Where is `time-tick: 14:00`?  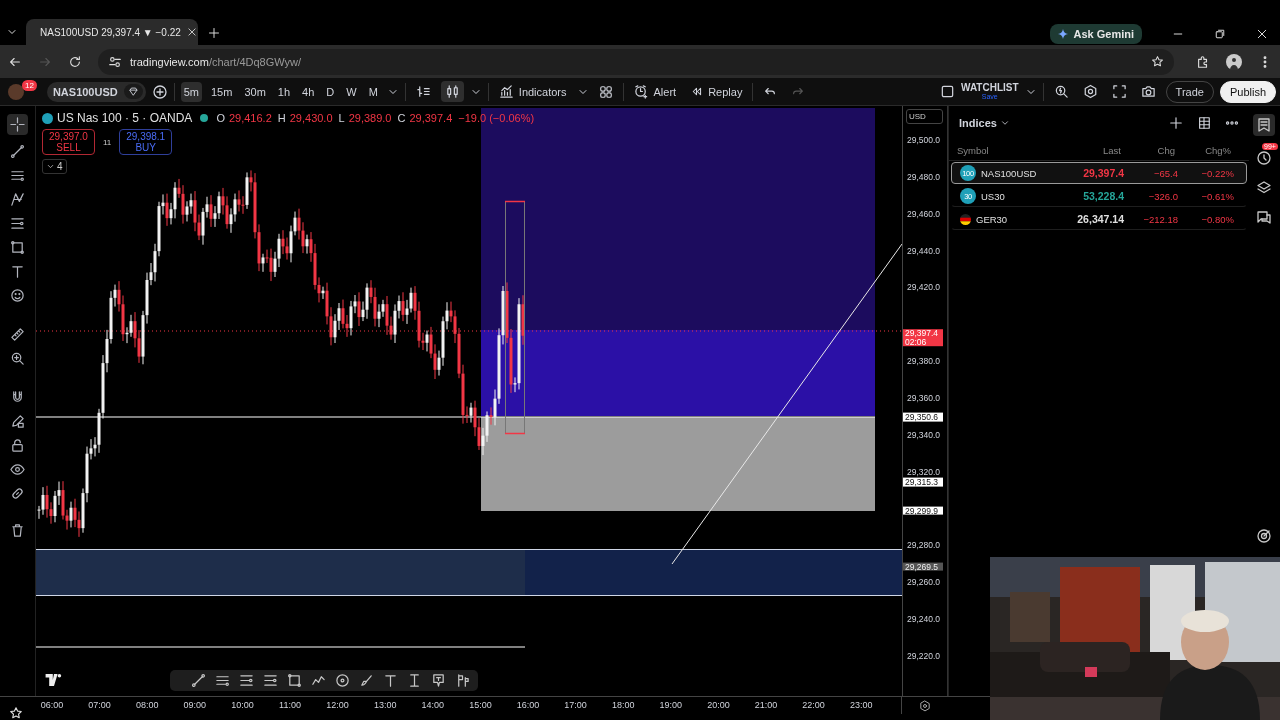 time-tick: 14:00 is located at coordinates (433, 705).